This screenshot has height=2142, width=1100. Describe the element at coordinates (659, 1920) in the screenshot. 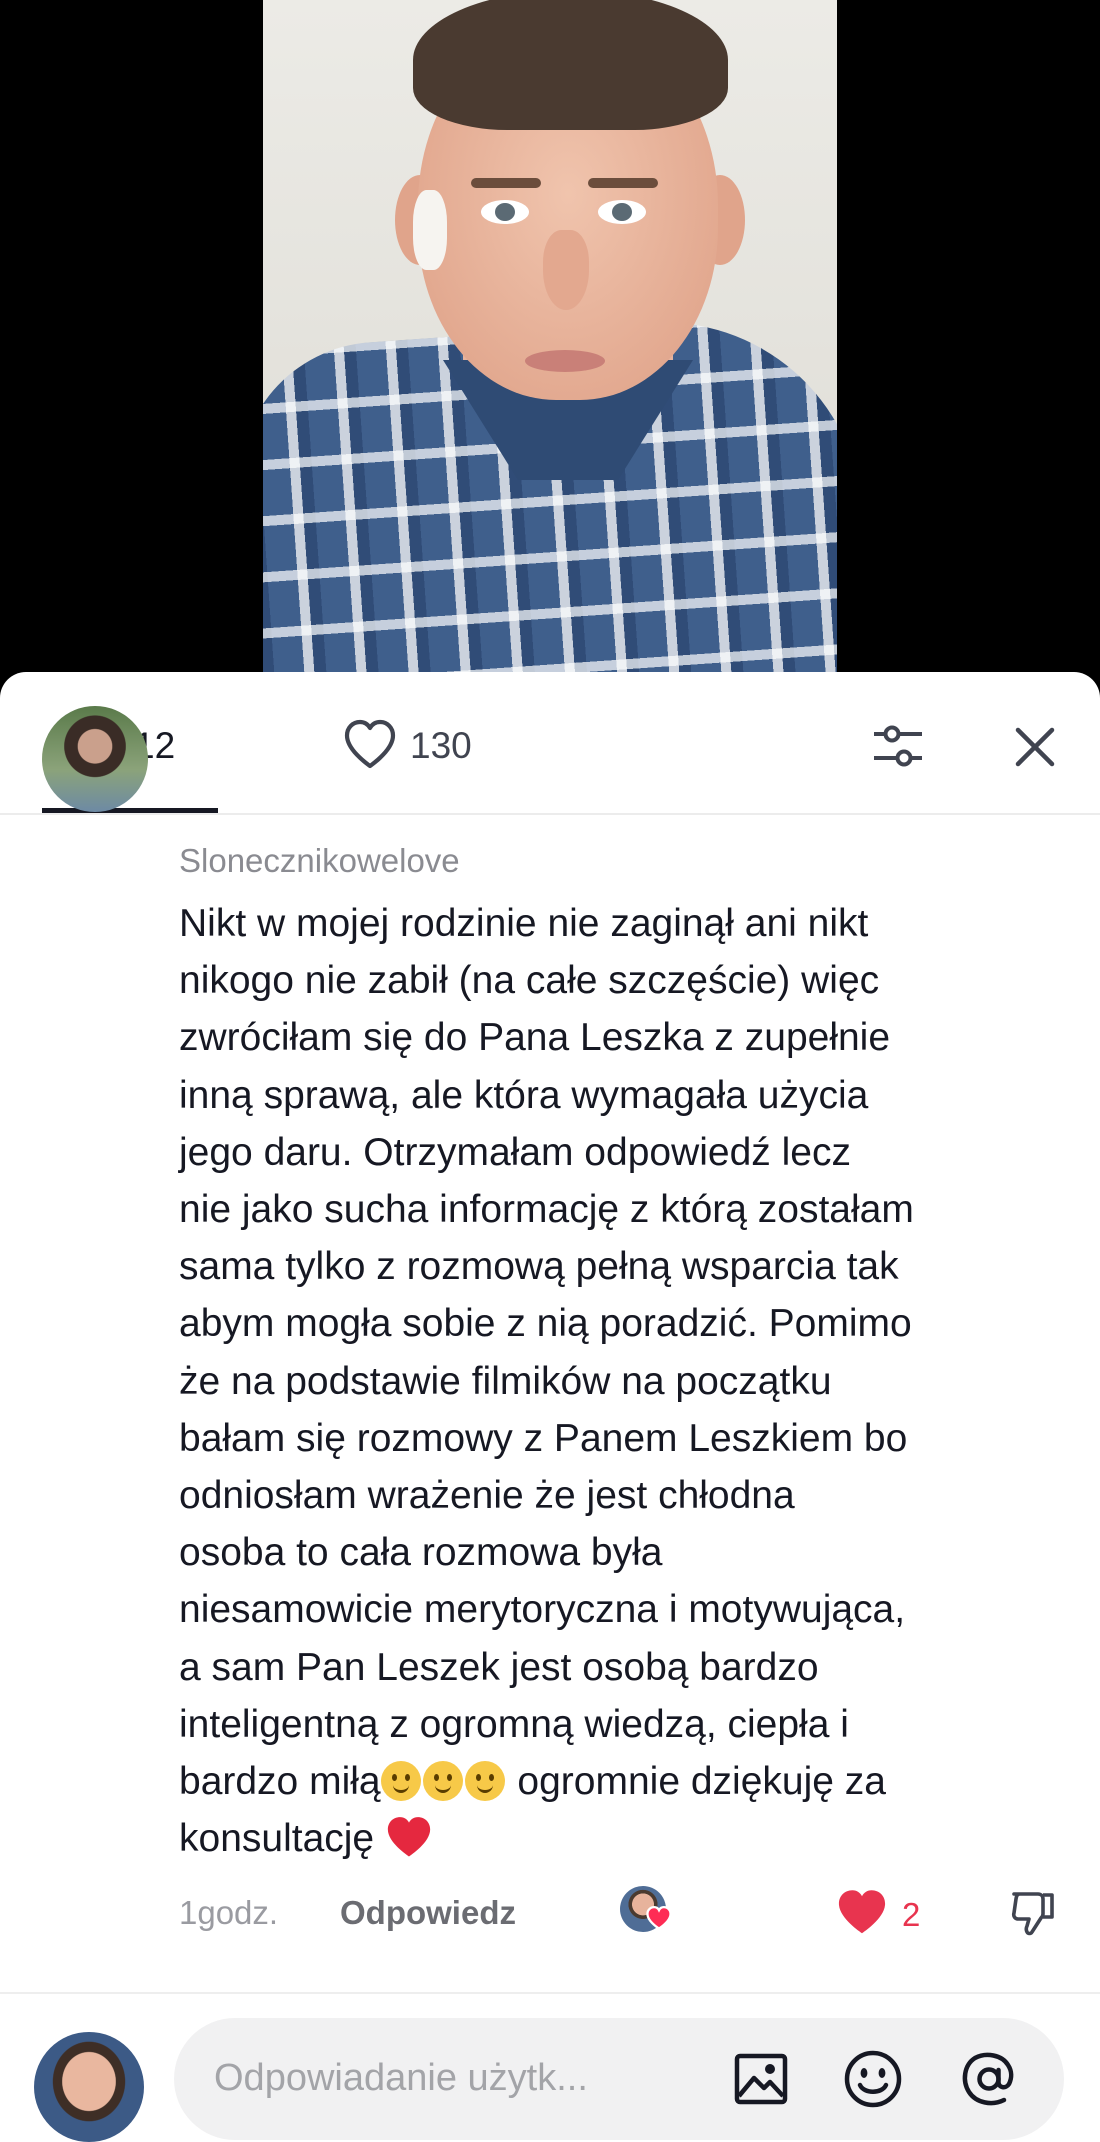

I see `creator-heart-icon` at that location.